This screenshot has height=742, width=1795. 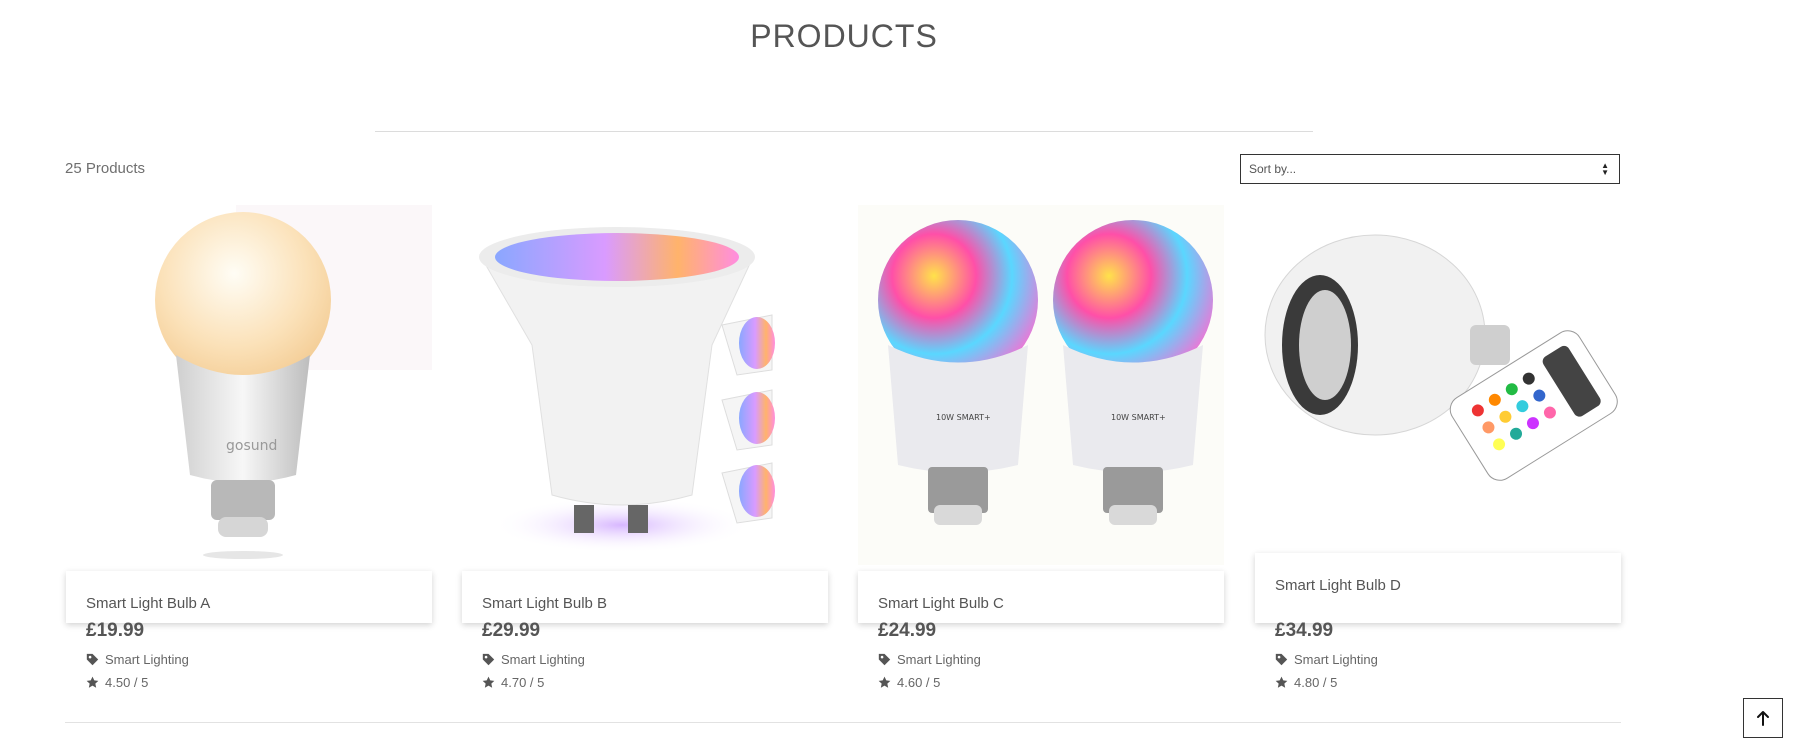 I want to click on back-to-top-button, so click(x=1763, y=718).